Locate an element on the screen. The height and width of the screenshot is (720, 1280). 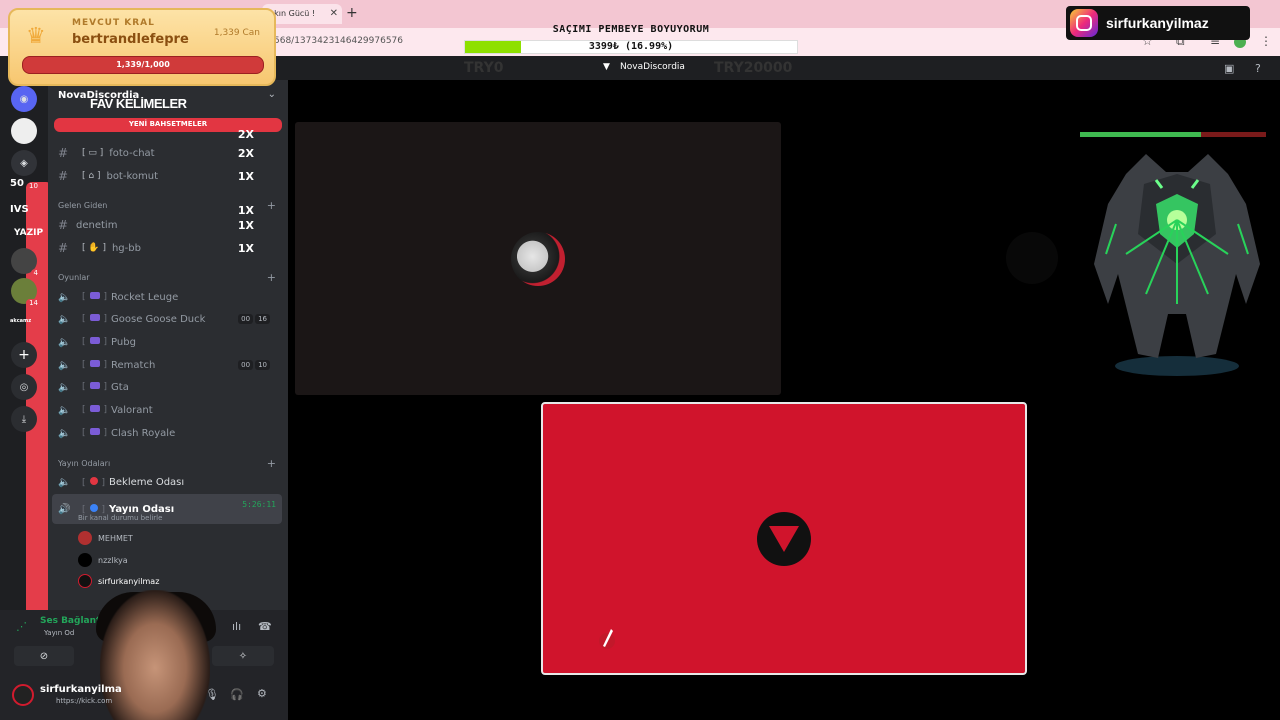
channel-hg-bb: # [ ✋ ] hg-bb 1X is located at coordinates (170, 248).